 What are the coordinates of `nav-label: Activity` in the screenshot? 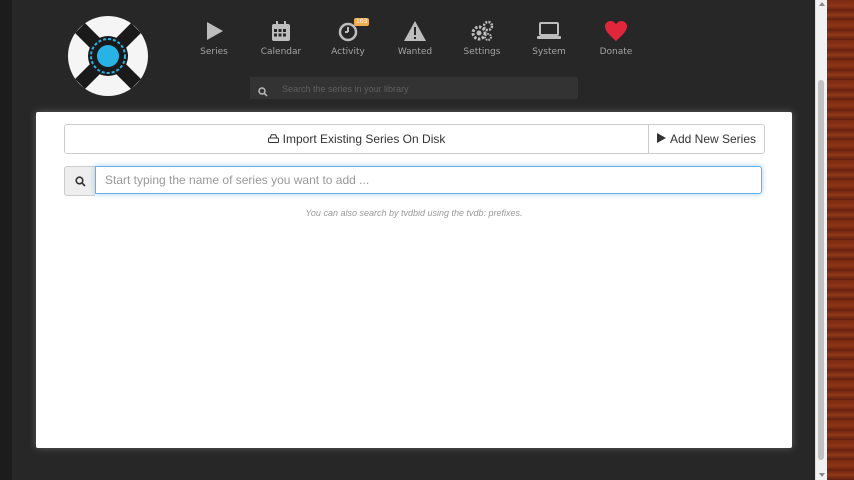 It's located at (348, 52).